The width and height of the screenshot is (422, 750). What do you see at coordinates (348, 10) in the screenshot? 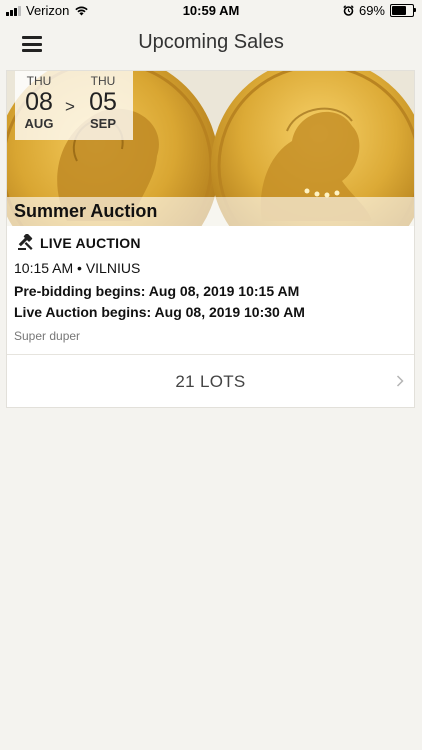
I see `alarm-icon` at bounding box center [348, 10].